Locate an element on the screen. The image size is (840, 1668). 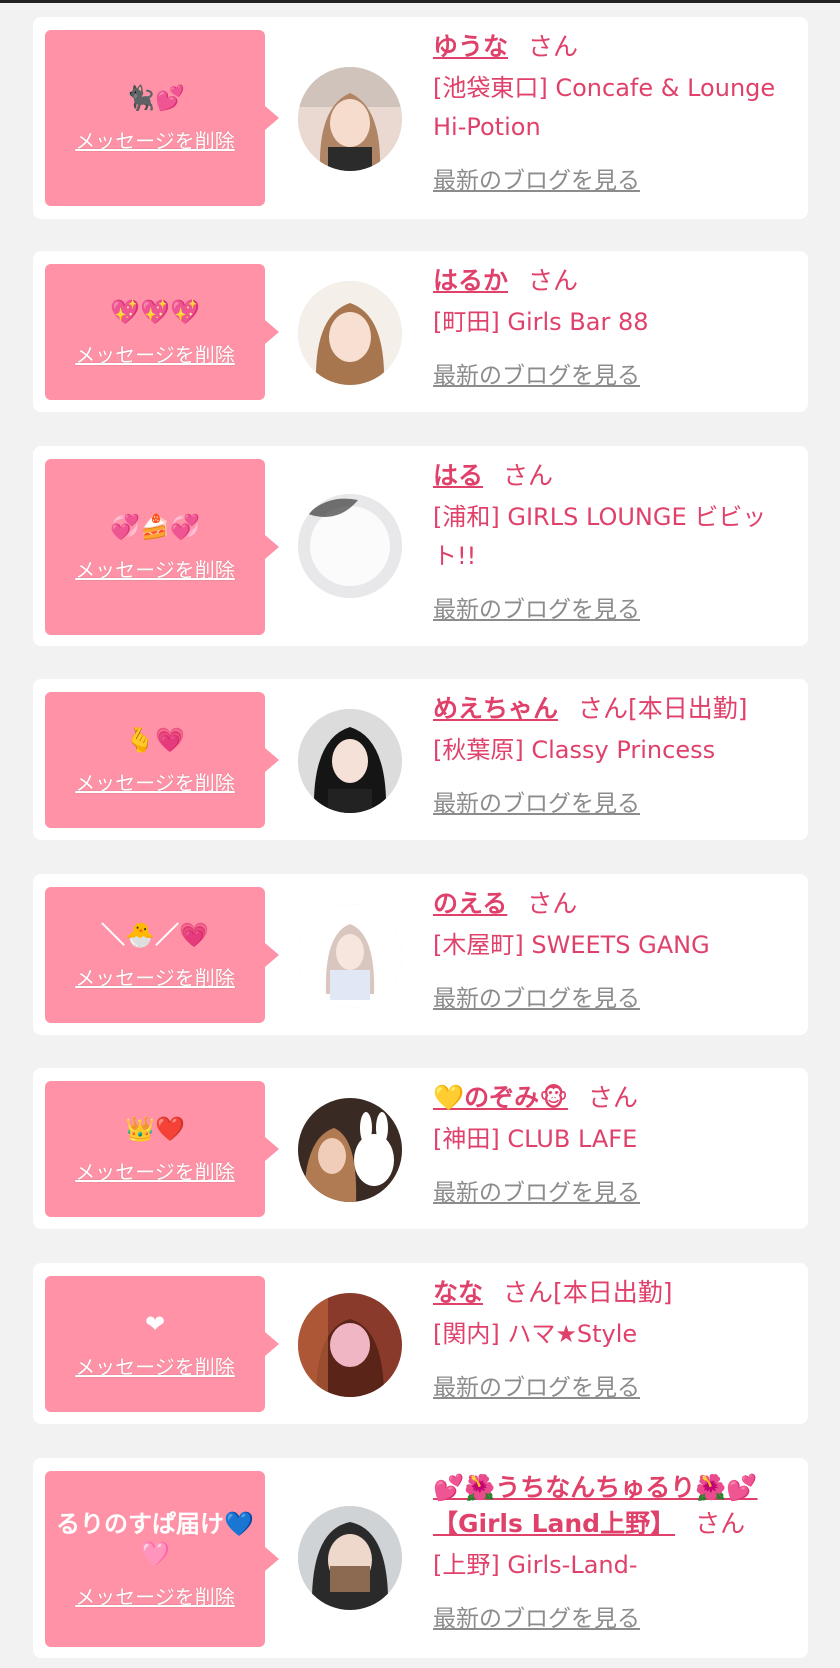
shop-name: [町田] Girls Bar 88 is located at coordinates (541, 322).